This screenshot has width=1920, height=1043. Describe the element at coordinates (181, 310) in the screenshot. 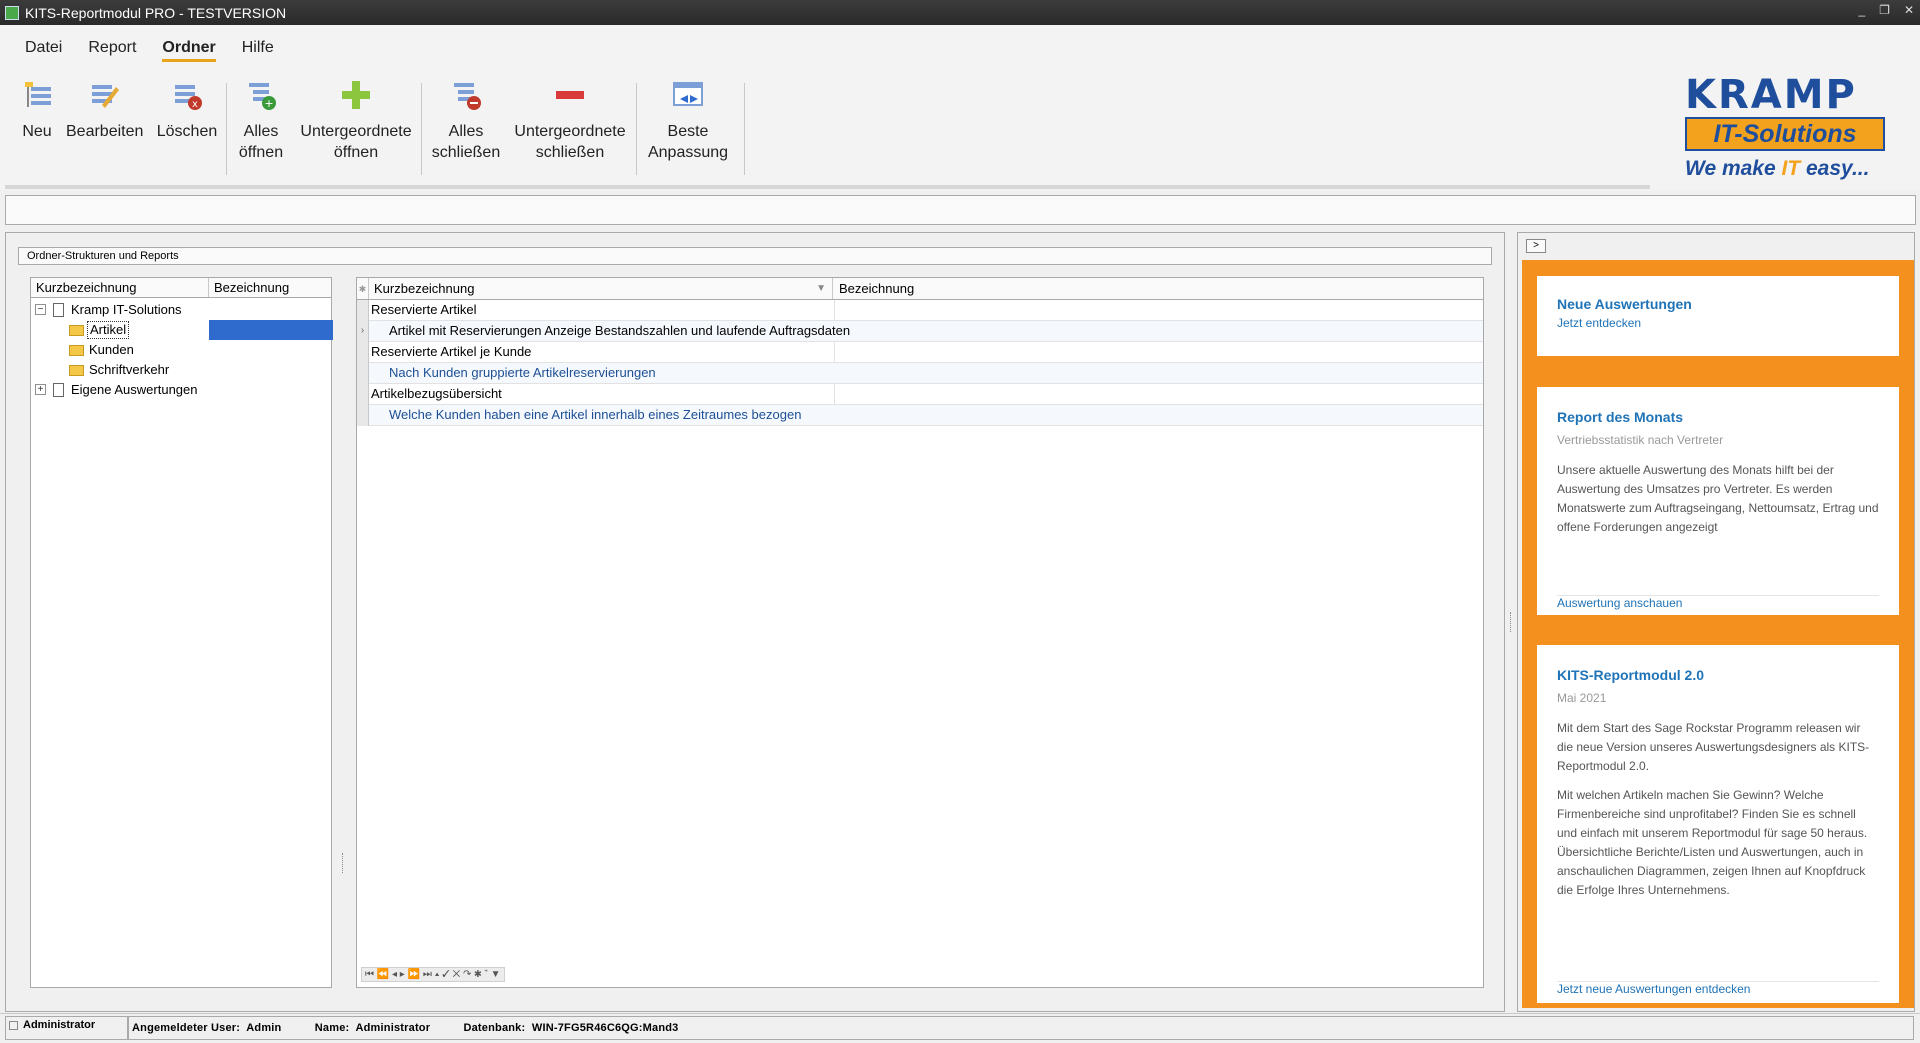

I see `tree-node-root: − Kramp IT-Solutions` at that location.